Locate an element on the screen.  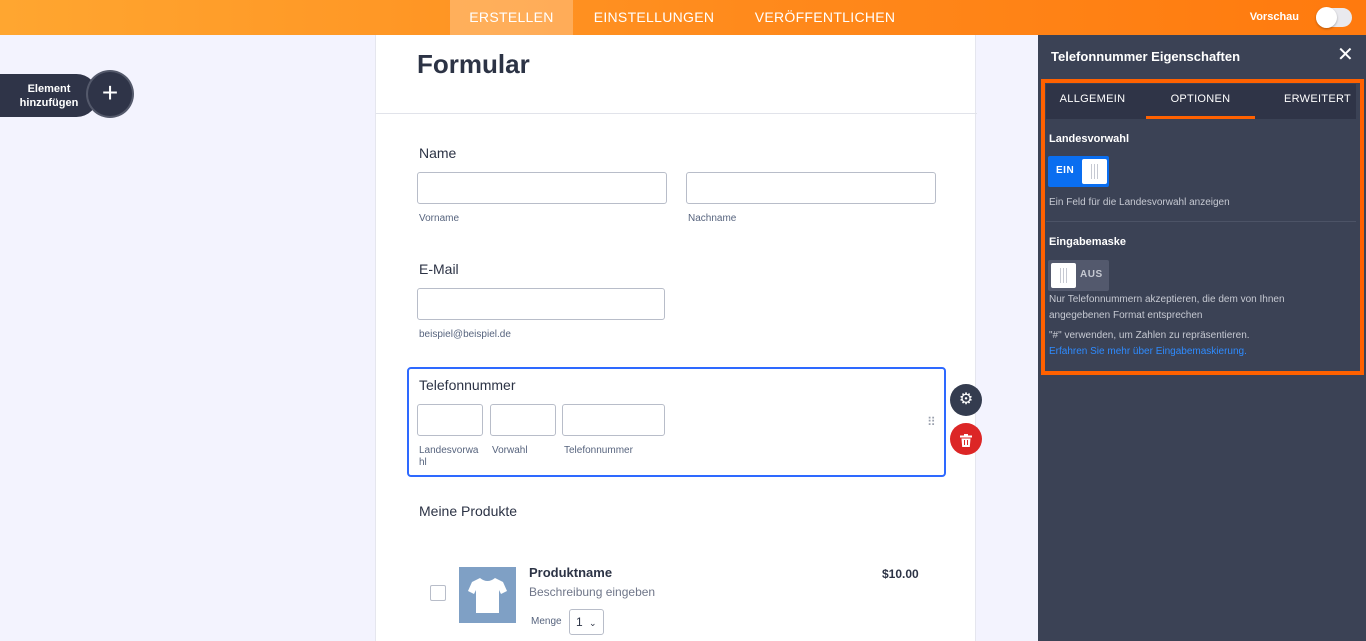
toggle-state: AUS is located at coordinates (1091, 274).